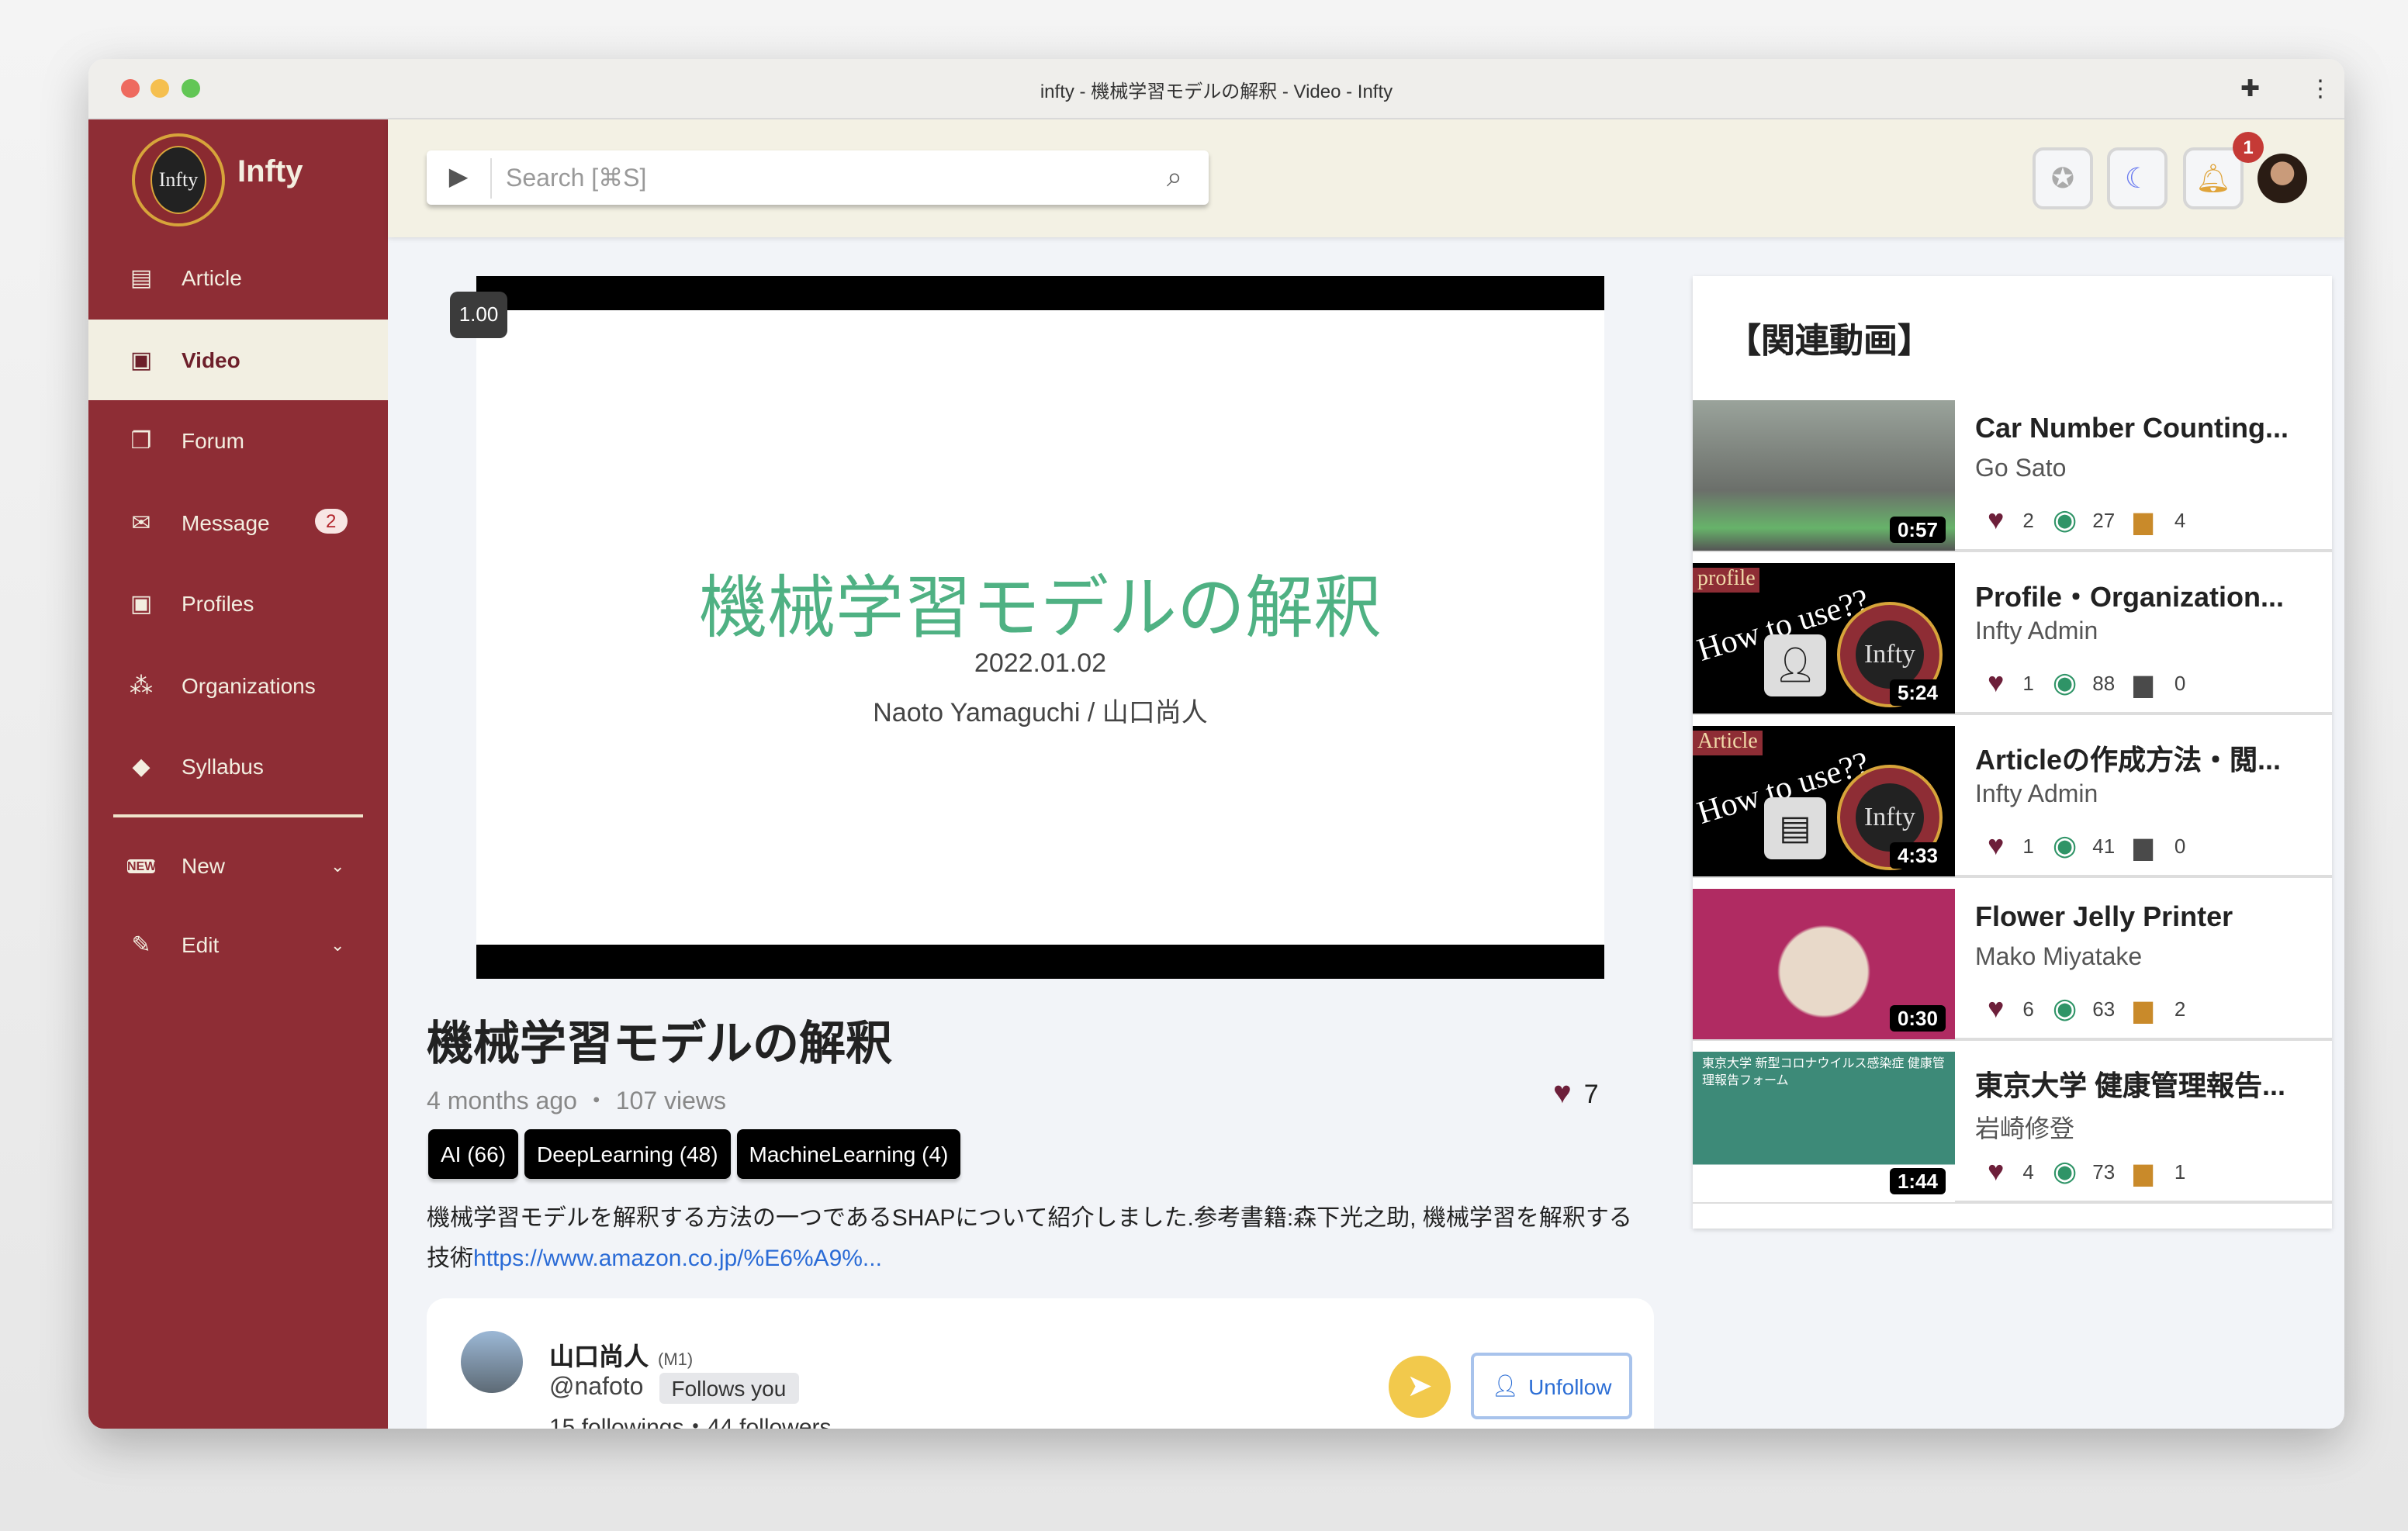  Describe the element at coordinates (1824, 1127) in the screenshot. I see `video-thumbnail: 東京大学 新型コロナウイルス感染症 健康管理報告フォーム 1:44` at that location.